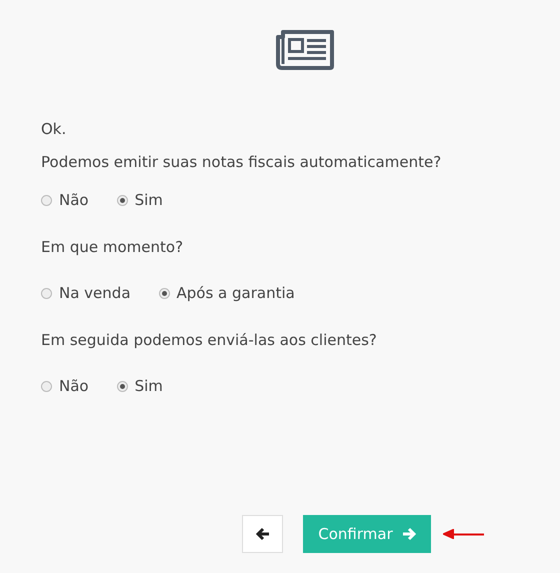 This screenshot has height=573, width=560. I want to click on arrow-left-icon, so click(263, 534).